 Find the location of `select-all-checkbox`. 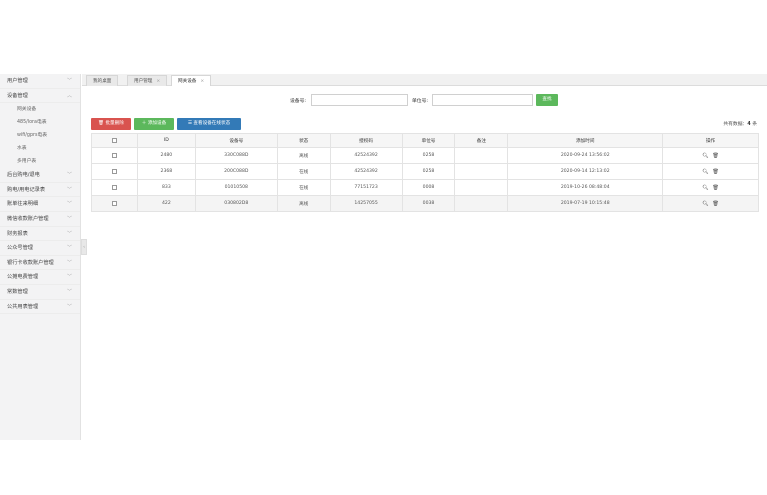

select-all-checkbox is located at coordinates (114, 140).